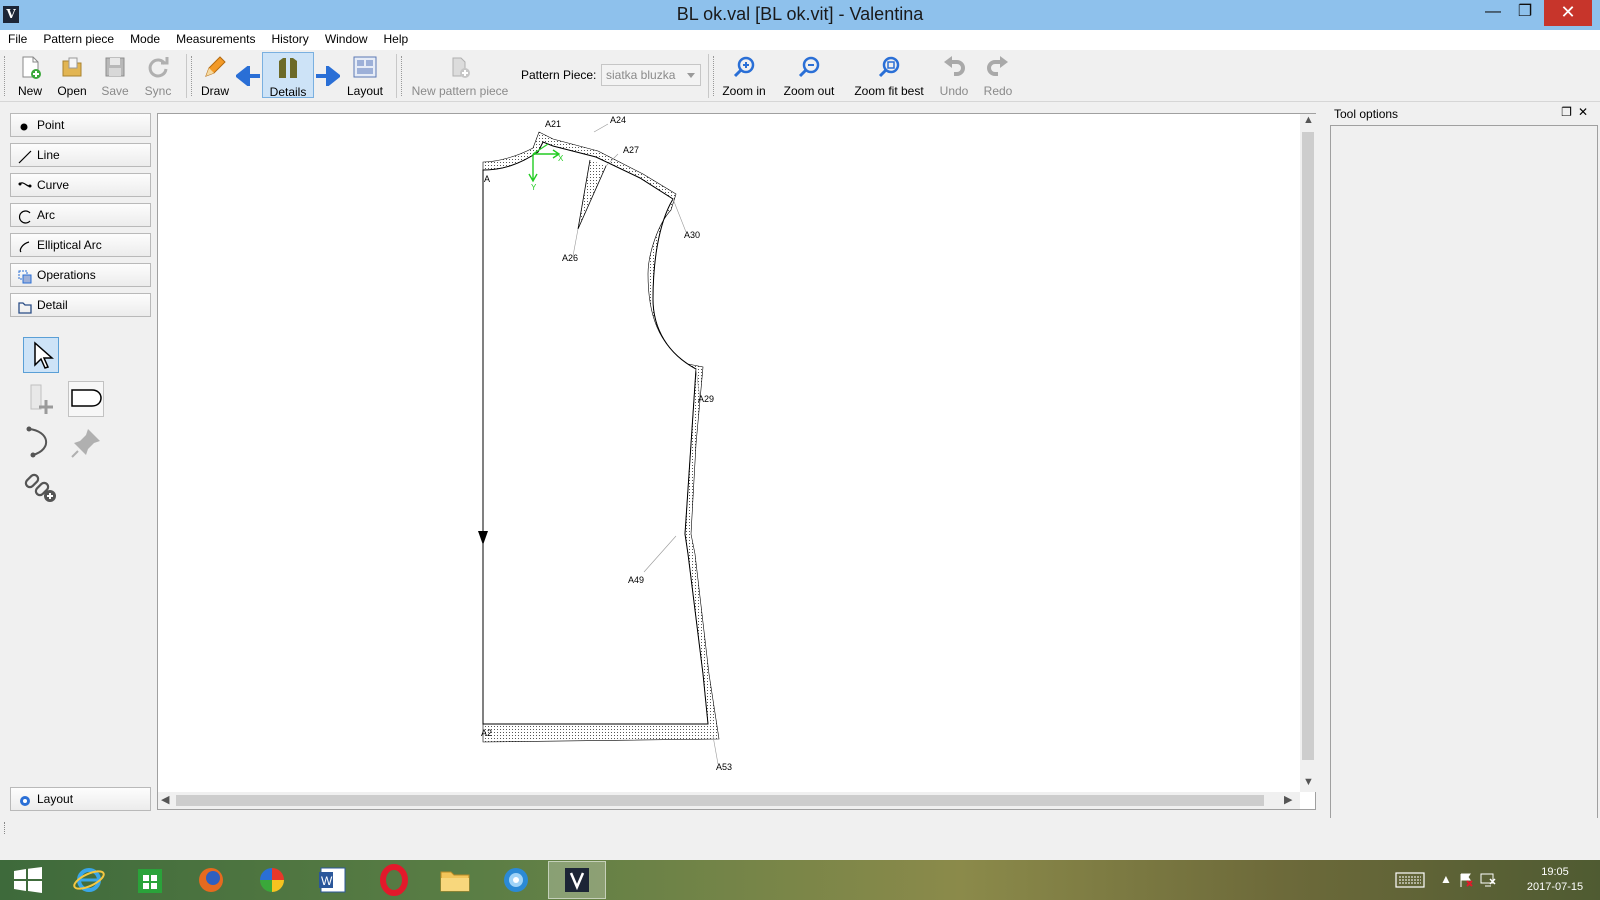  I want to click on windows-start-button, so click(29, 880).